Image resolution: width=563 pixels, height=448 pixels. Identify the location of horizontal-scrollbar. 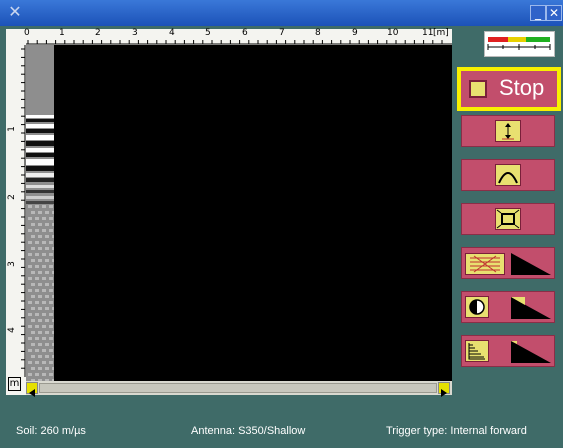
(239, 389).